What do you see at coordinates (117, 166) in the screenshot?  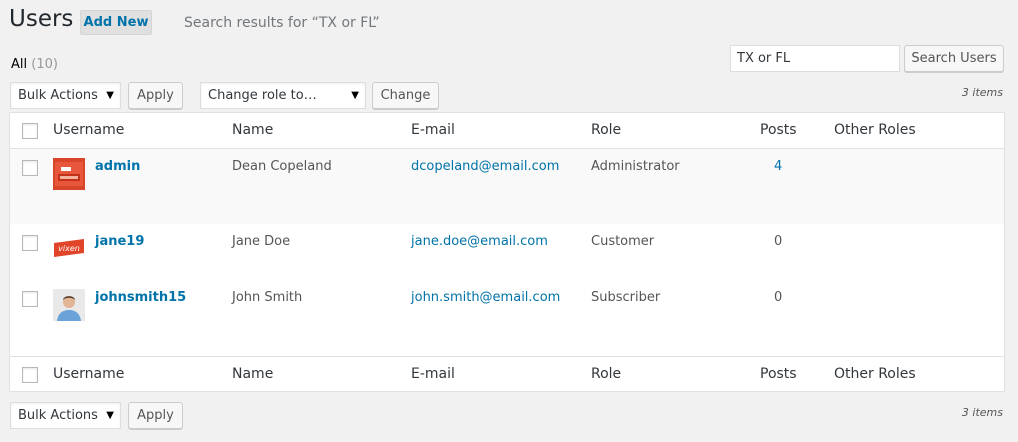 I see `username-link: admin` at bounding box center [117, 166].